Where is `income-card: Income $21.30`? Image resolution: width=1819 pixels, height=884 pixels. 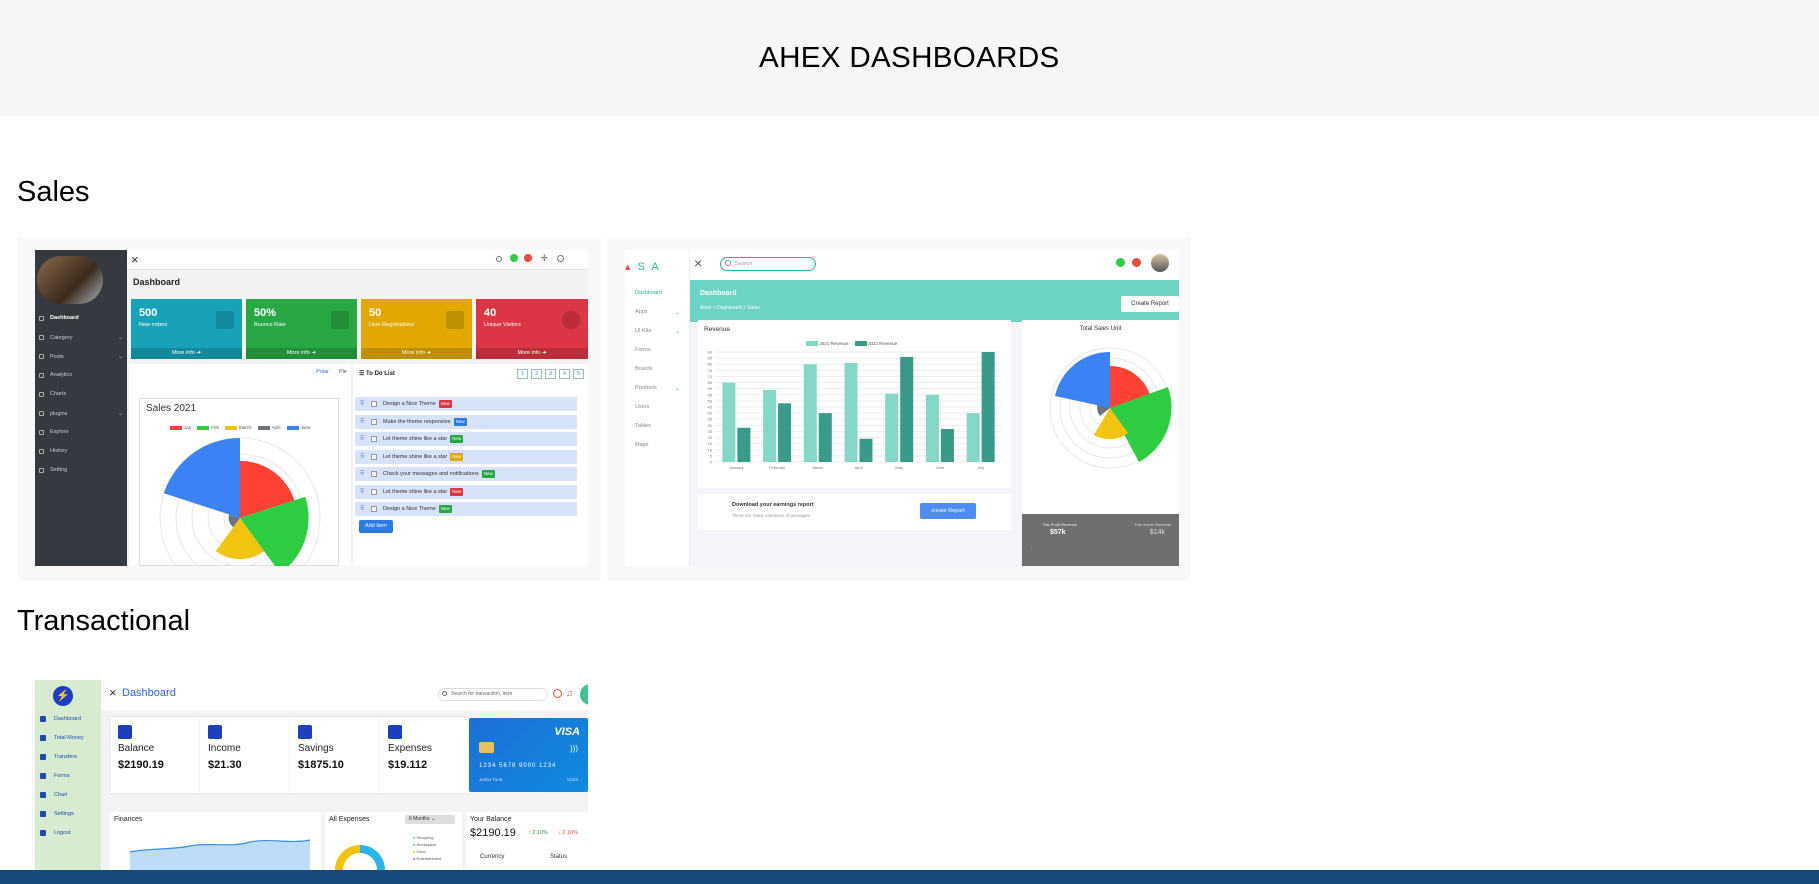 income-card: Income $21.30 is located at coordinates (245, 755).